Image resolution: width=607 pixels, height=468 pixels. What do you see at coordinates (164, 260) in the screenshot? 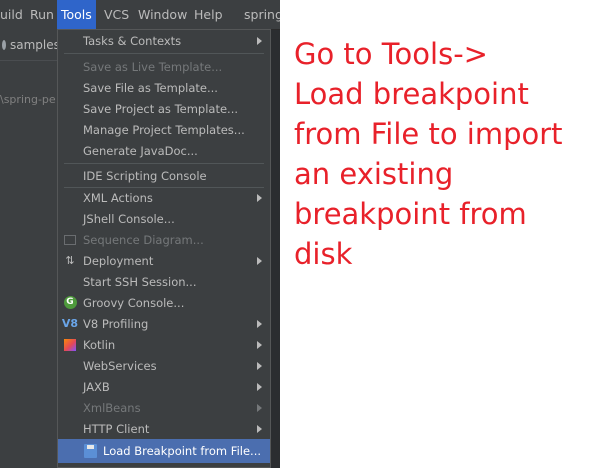
I see `menu-item-deployment: ⇅ Deployment` at bounding box center [164, 260].